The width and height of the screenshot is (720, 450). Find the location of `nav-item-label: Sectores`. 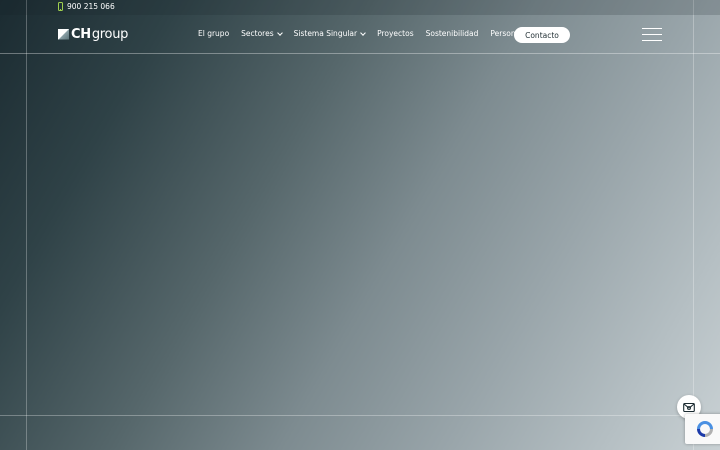

nav-item-label: Sectores is located at coordinates (257, 33).